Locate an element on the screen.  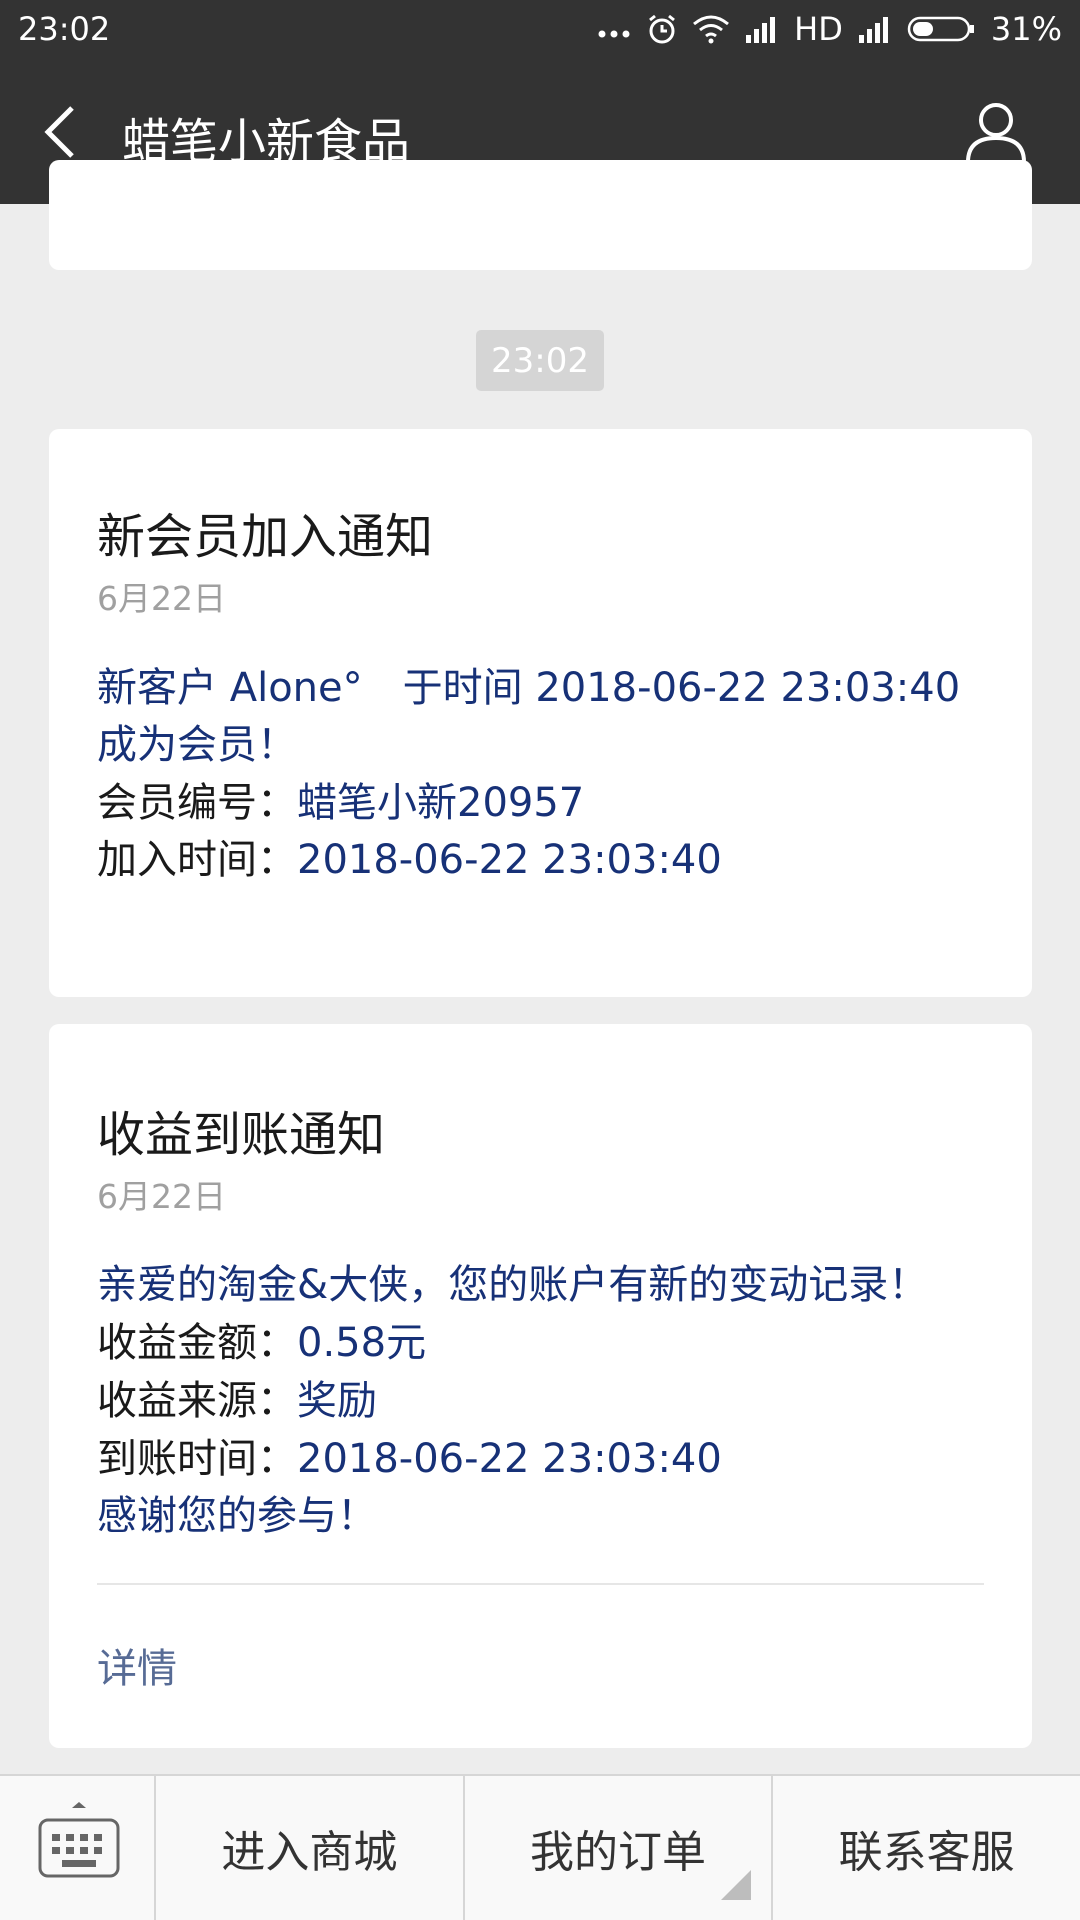
more-dots-icon is located at coordinates (614, 29).